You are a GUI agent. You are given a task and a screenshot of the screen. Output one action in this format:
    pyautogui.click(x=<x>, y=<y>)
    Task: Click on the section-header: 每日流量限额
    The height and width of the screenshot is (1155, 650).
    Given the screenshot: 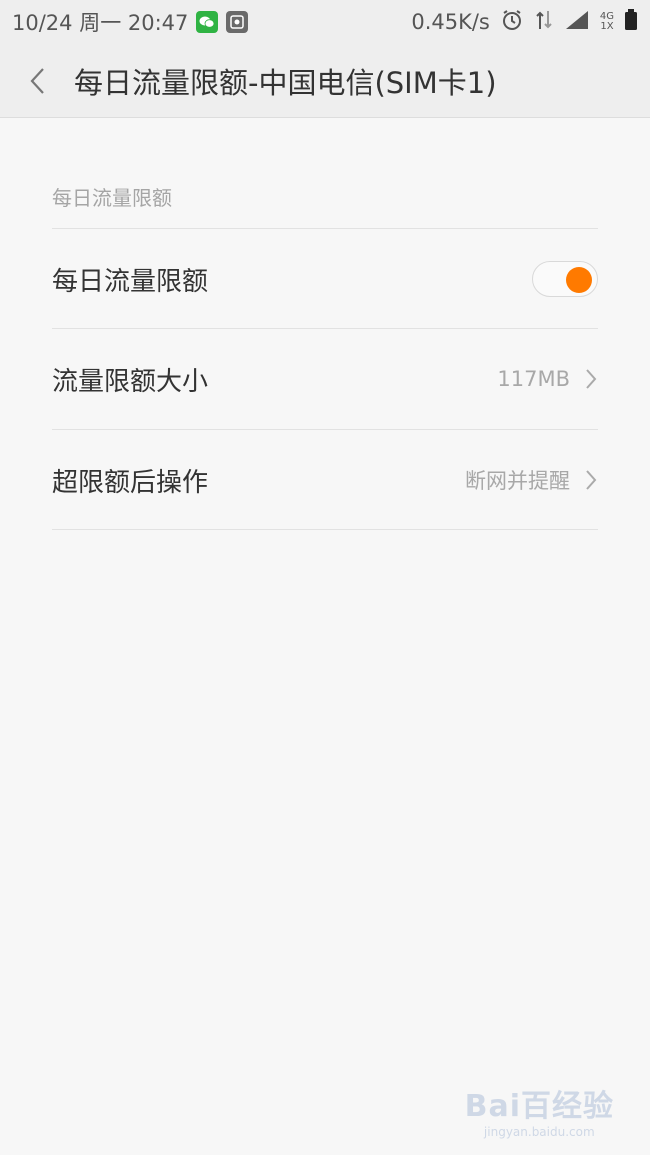 What is the action you would take?
    pyautogui.click(x=112, y=198)
    